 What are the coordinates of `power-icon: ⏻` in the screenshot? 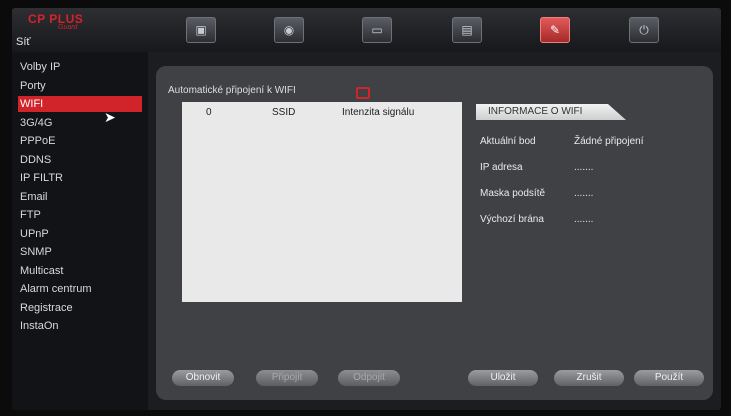 It's located at (644, 30).